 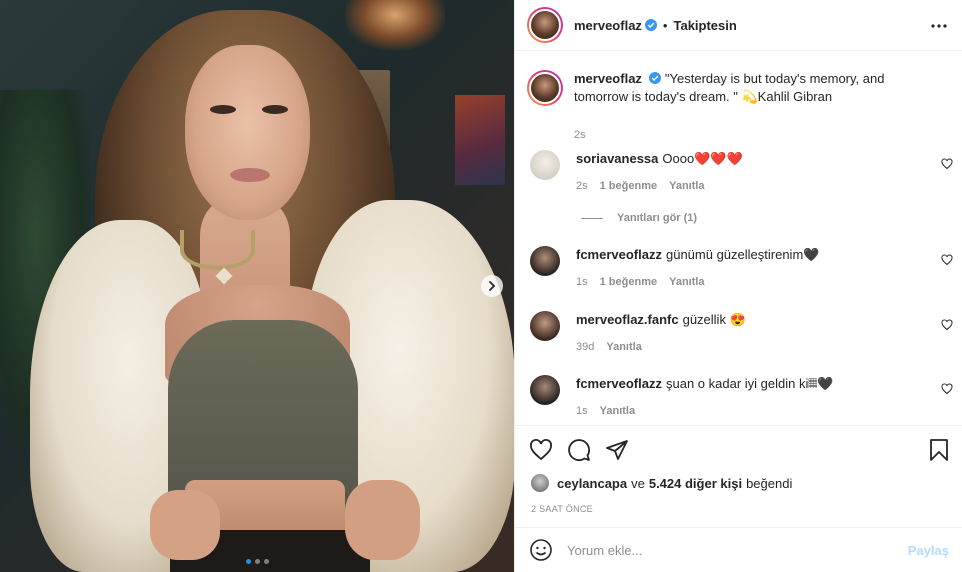 What do you see at coordinates (695, 483) in the screenshot?
I see `likes-others: 5.424 diğer kişi` at bounding box center [695, 483].